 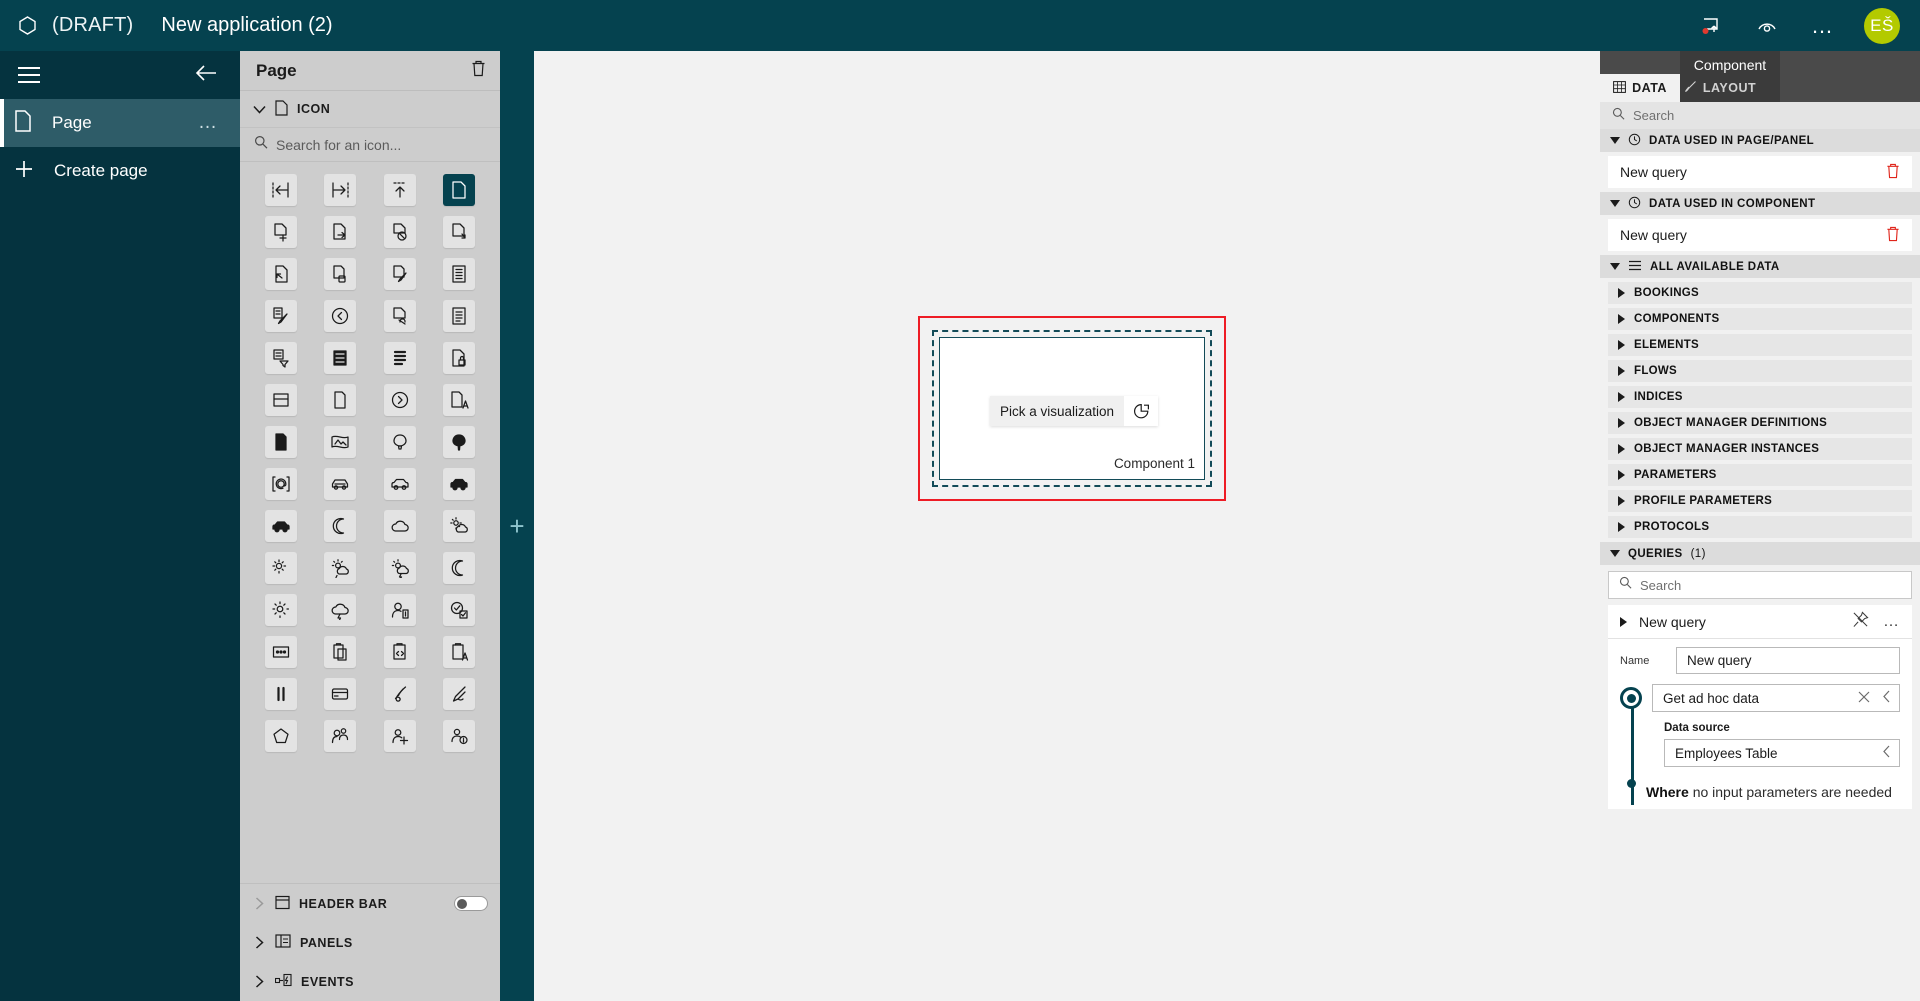 What do you see at coordinates (459, 652) in the screenshot?
I see `clipboard-a-icon` at bounding box center [459, 652].